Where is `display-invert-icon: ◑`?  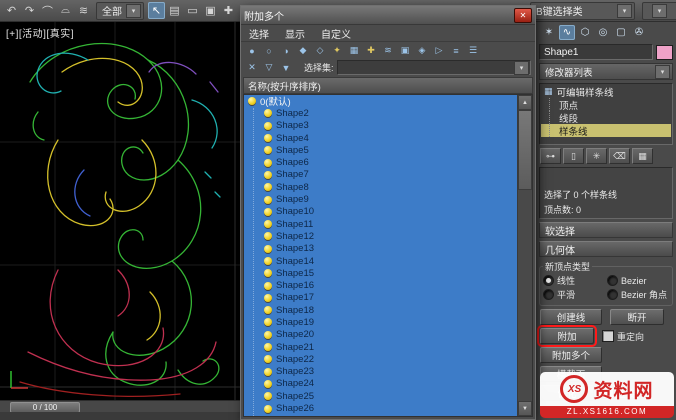 display-invert-icon: ◑ is located at coordinates (286, 51).